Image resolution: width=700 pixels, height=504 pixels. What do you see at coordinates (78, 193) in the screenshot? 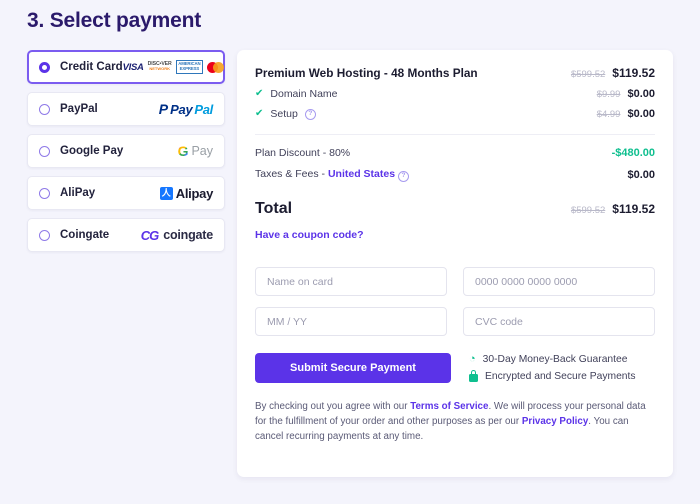
I see `payment-method-label: AliPay` at bounding box center [78, 193].